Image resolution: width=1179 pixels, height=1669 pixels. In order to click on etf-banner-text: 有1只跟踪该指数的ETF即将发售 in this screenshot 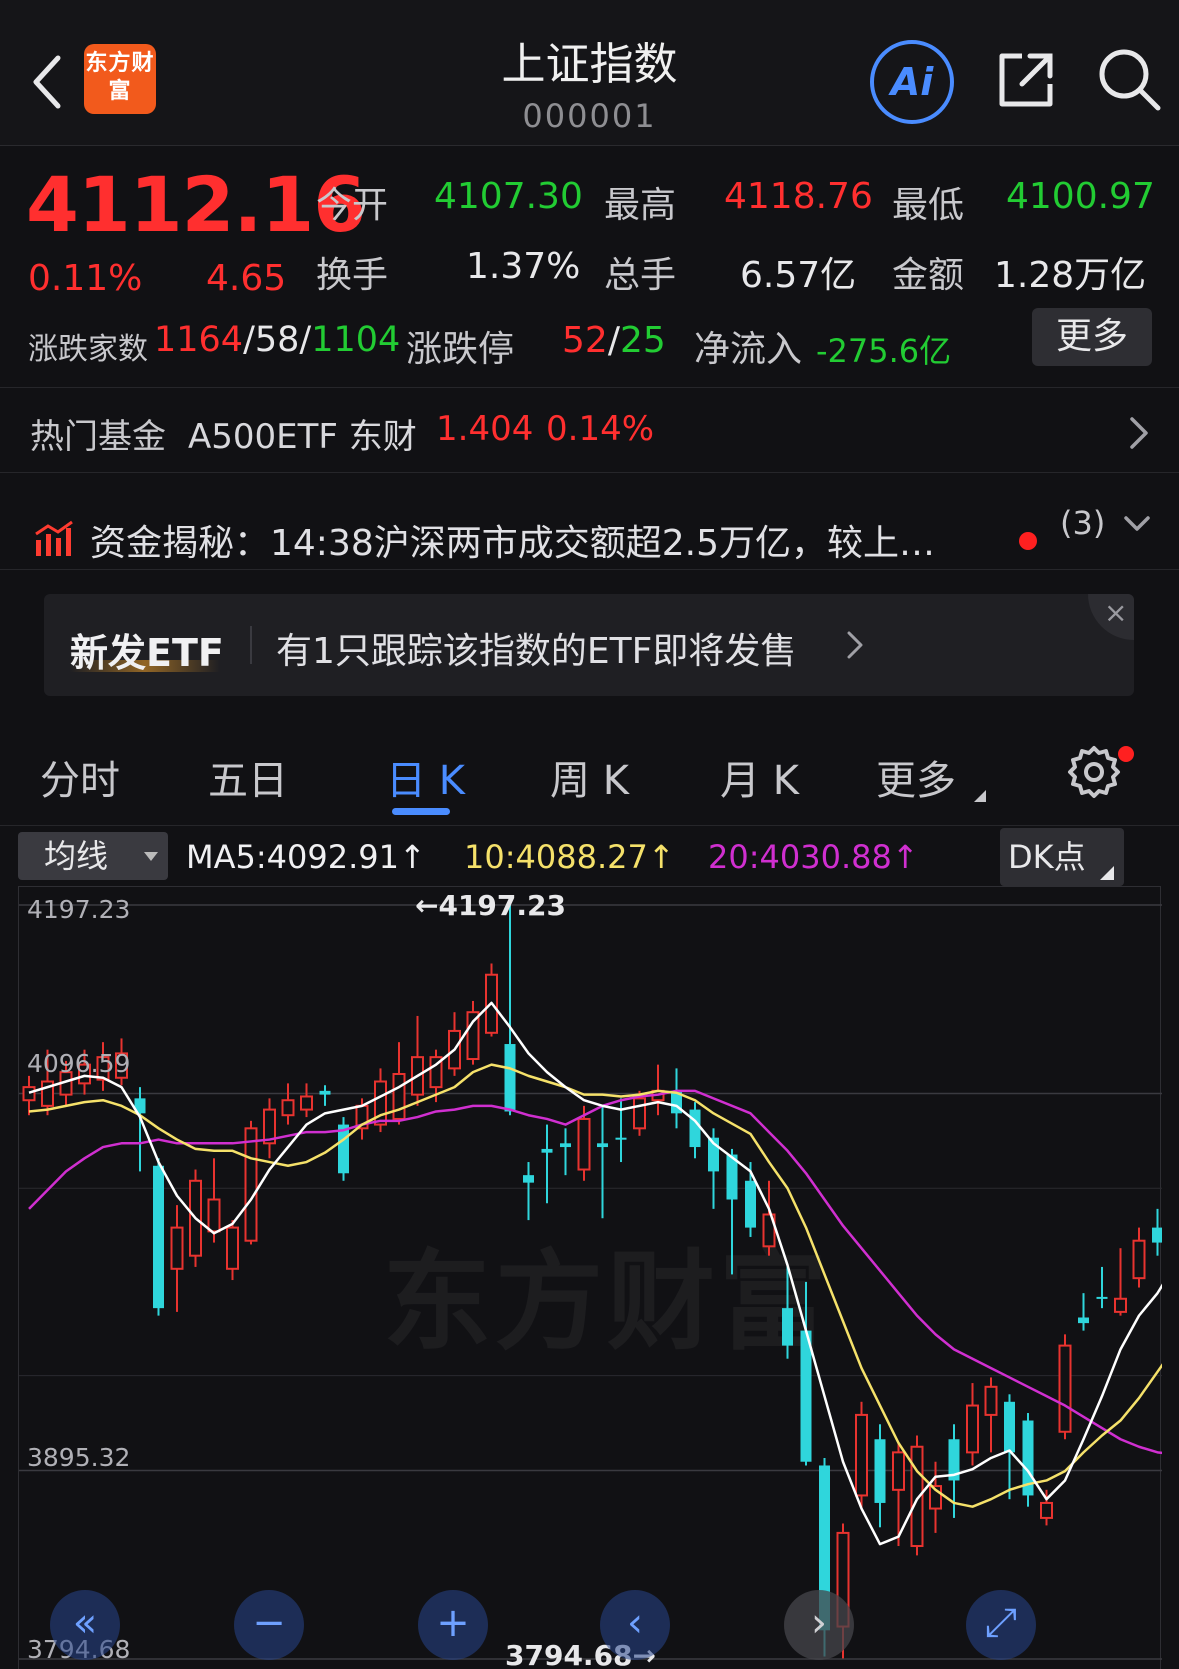, I will do `click(536, 651)`.